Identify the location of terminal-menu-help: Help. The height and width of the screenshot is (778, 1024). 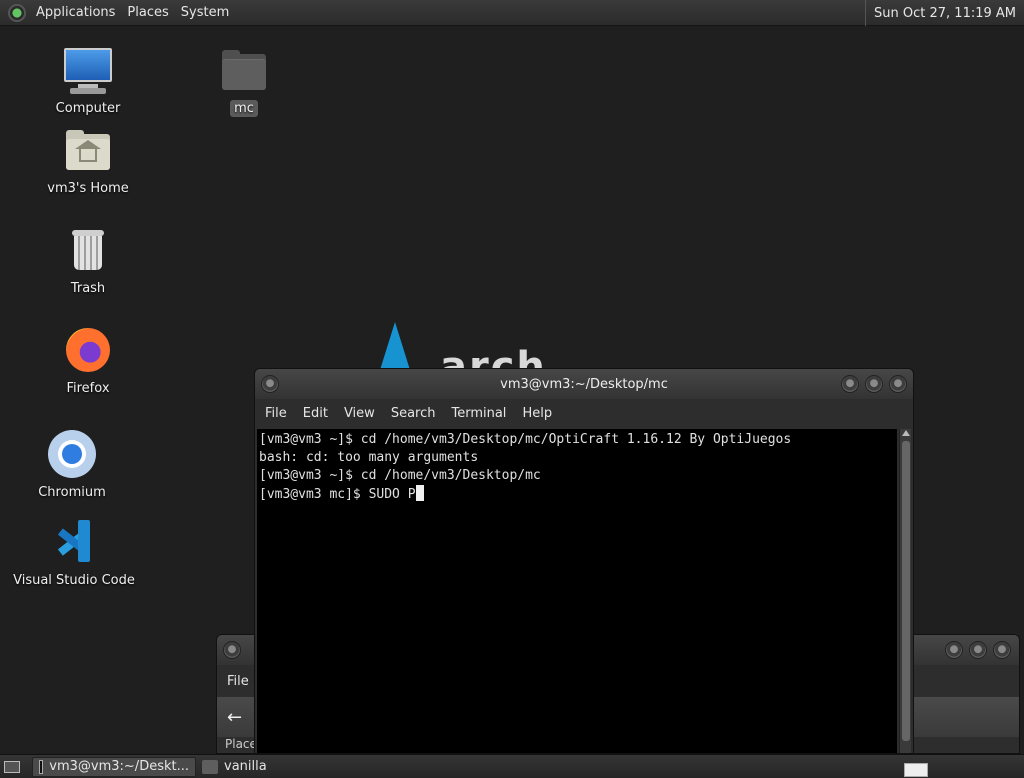
(537, 413).